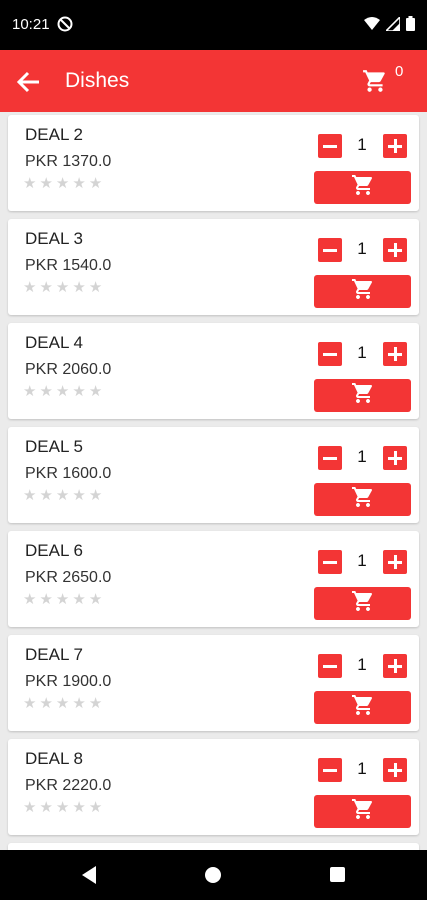 Image resolution: width=427 pixels, height=900 pixels. Describe the element at coordinates (97, 80) in the screenshot. I see `page-title: Dishes` at that location.